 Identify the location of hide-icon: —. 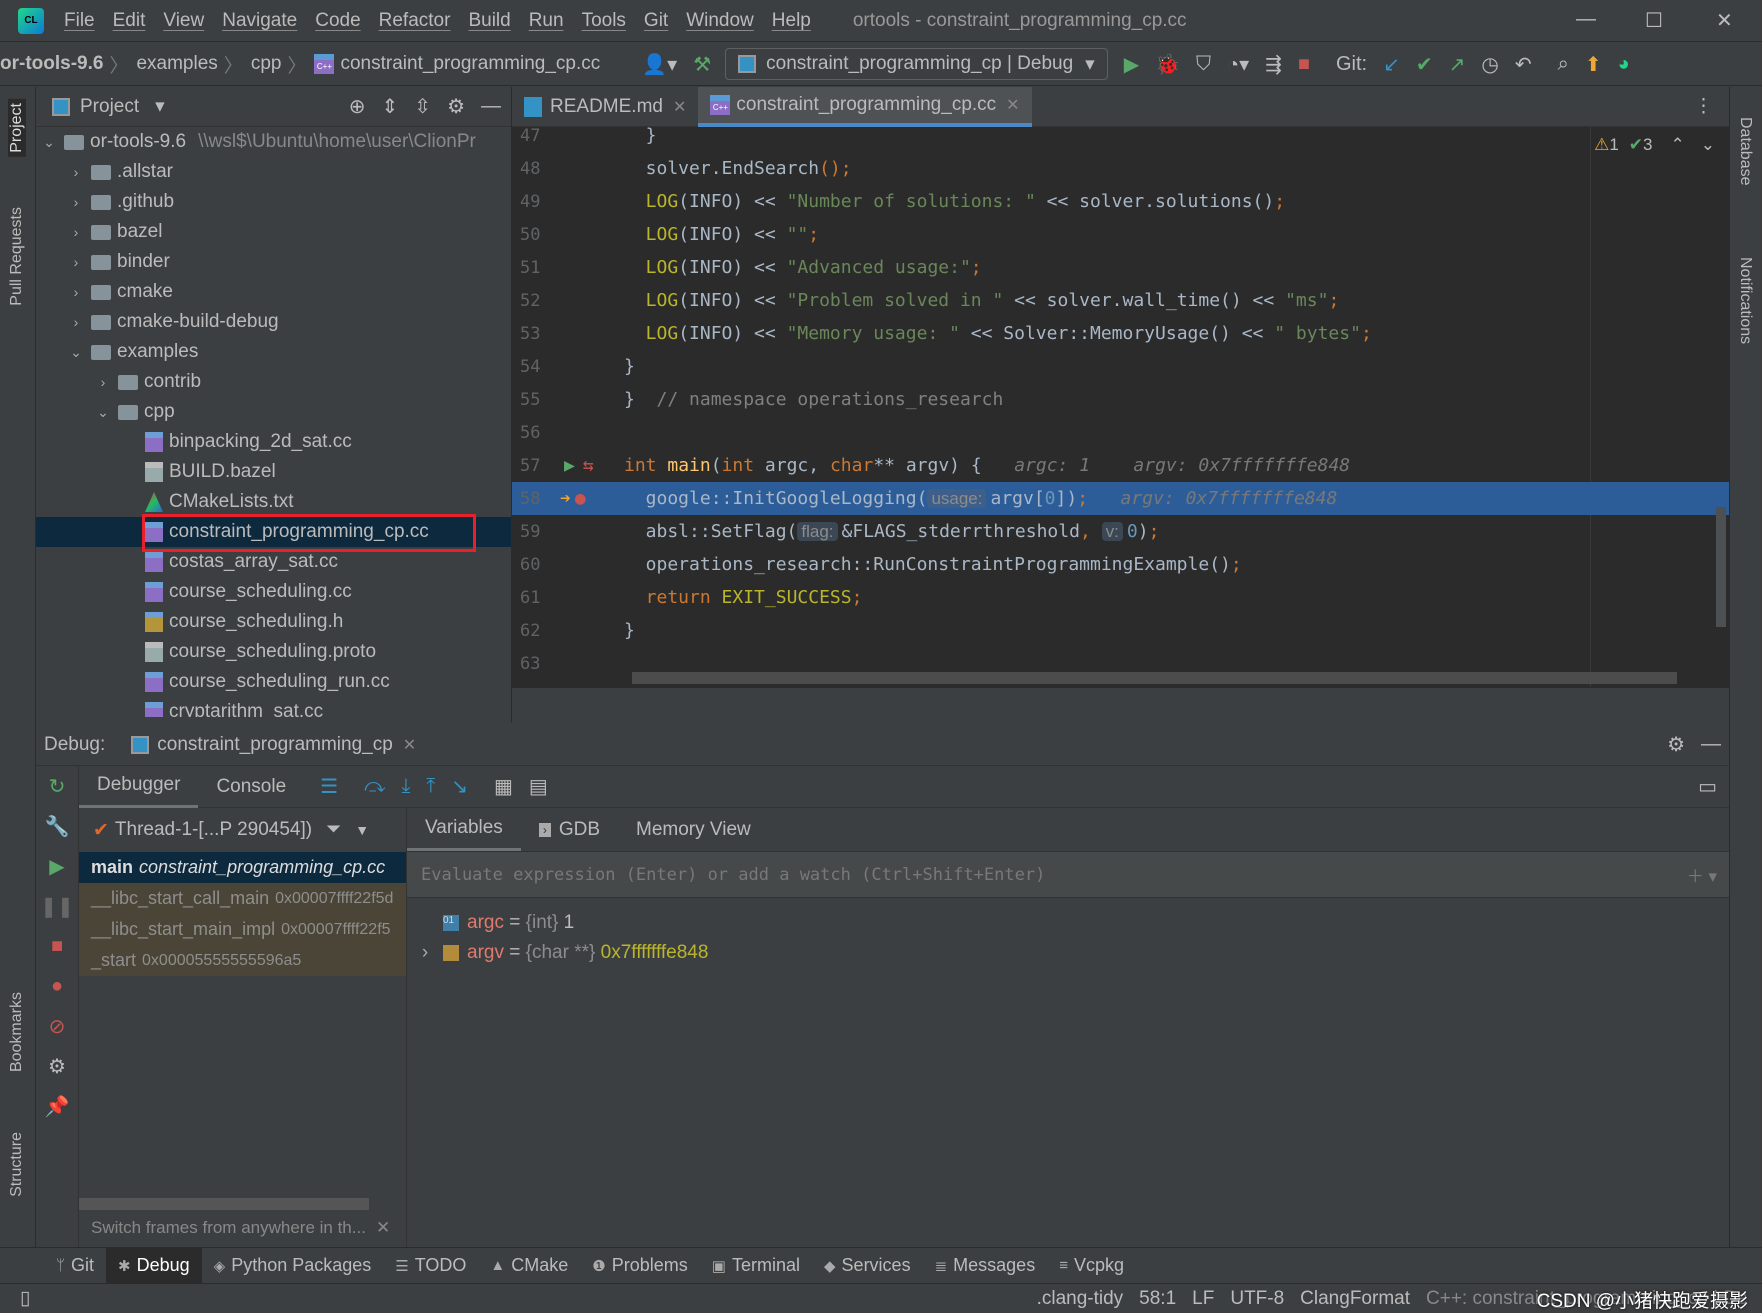
(1711, 744).